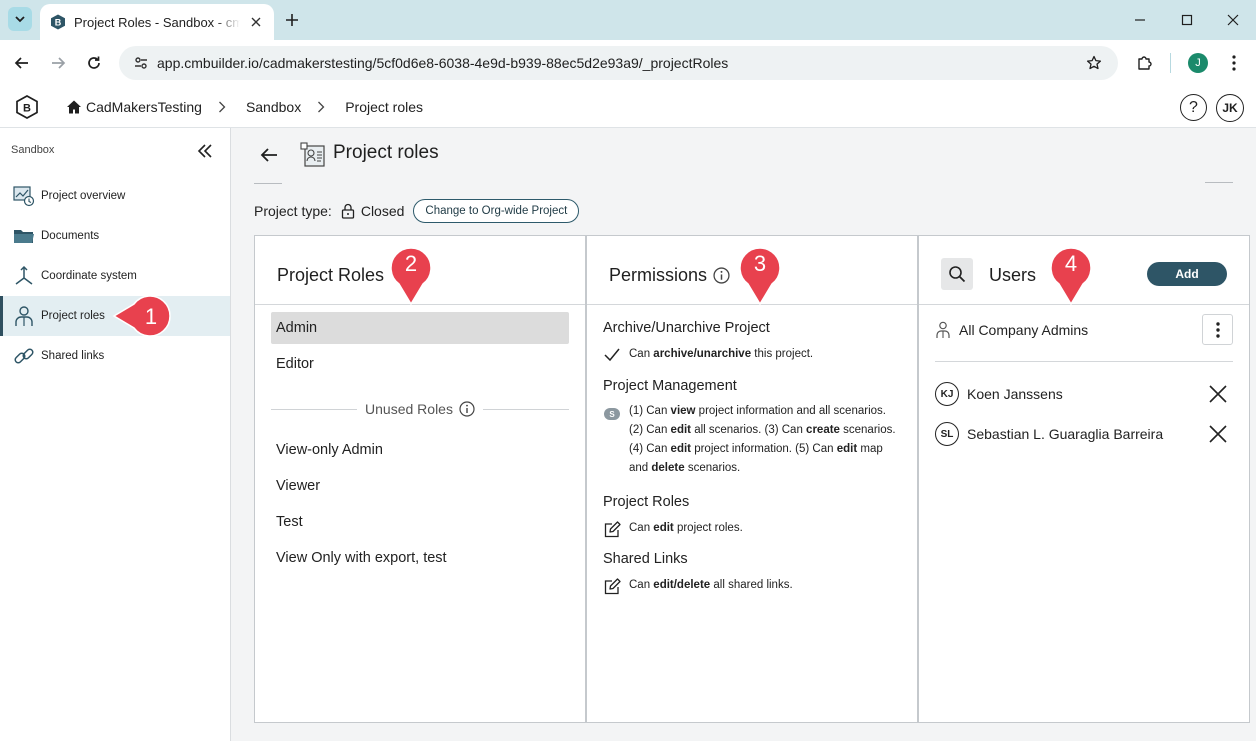  Describe the element at coordinates (94, 63) in the screenshot. I see `reload-button` at that location.